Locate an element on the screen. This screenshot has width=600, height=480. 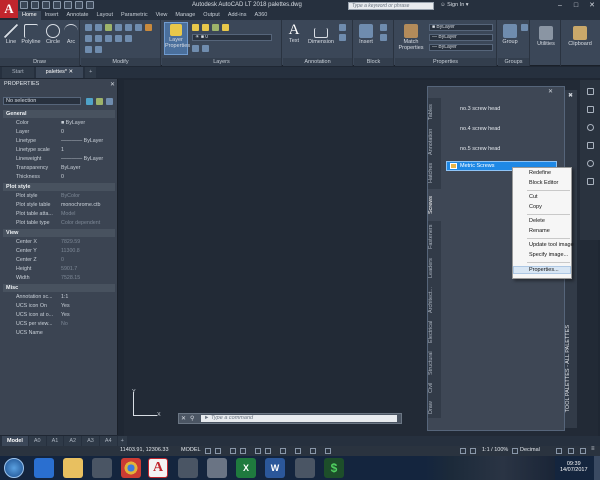
tab-layout: Layout is located at coordinates (104, 15).